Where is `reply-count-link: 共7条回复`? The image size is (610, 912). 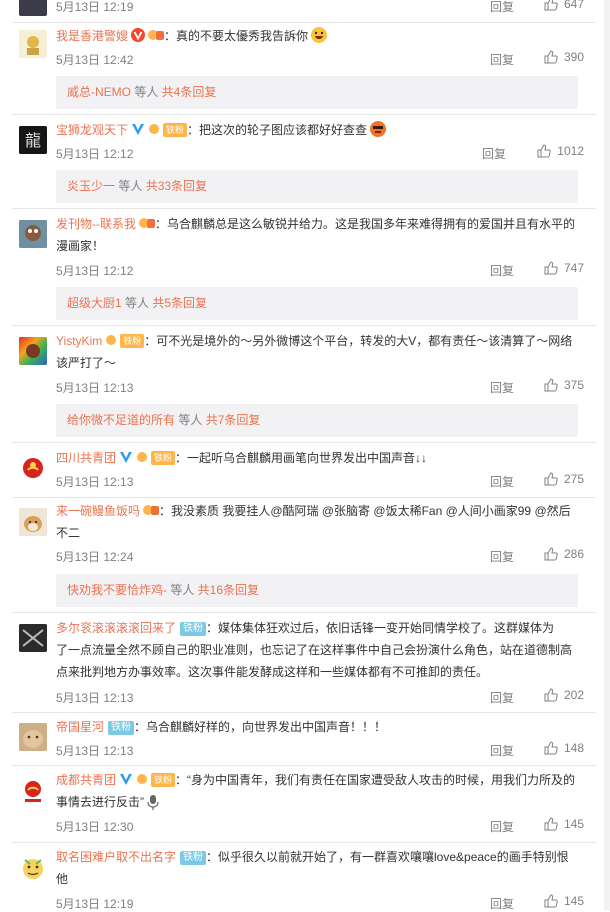
reply-count-link: 共7条回复 is located at coordinates (233, 420).